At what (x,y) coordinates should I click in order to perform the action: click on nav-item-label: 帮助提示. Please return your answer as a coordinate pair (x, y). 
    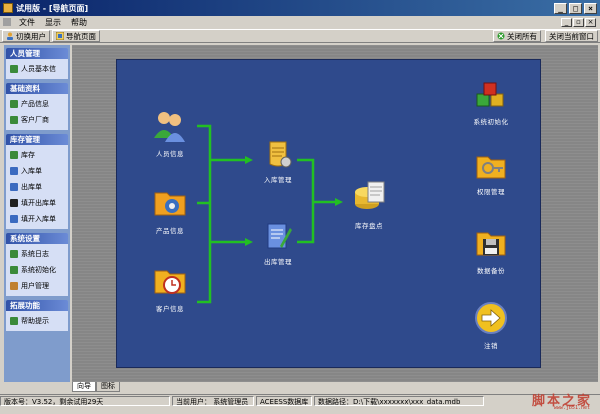
    Looking at the image, I should click on (35, 321).